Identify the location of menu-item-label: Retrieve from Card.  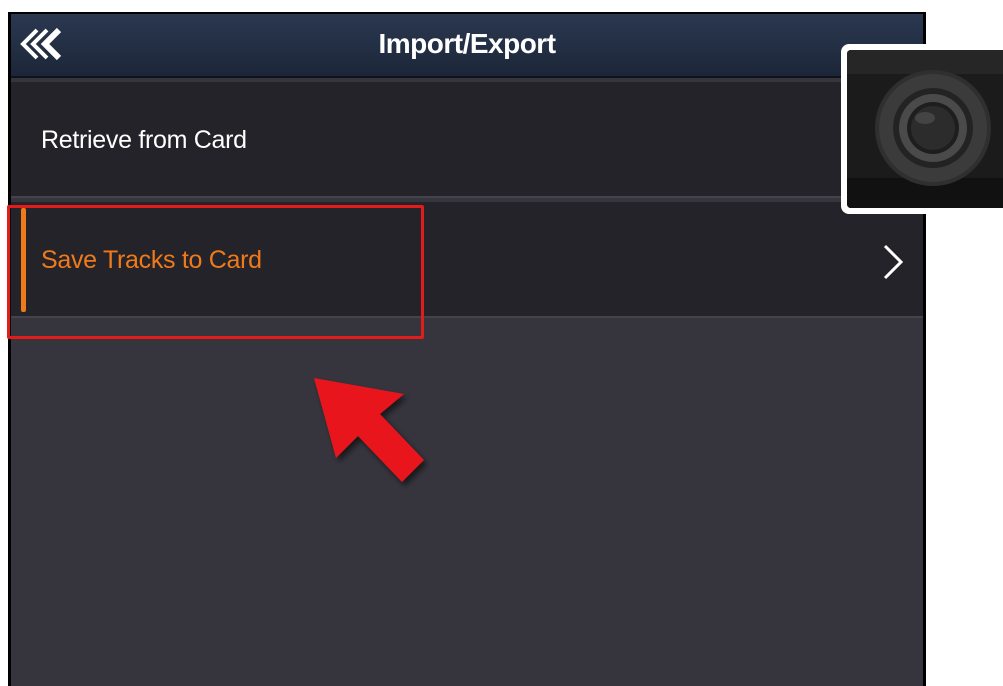
(144, 140).